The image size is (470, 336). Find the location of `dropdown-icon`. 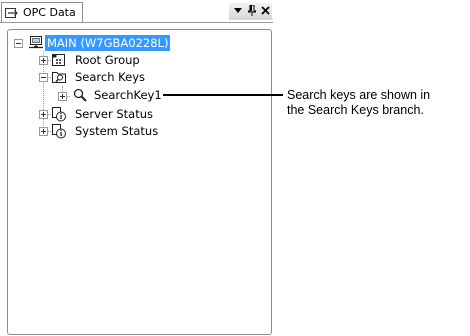

dropdown-icon is located at coordinates (238, 10).